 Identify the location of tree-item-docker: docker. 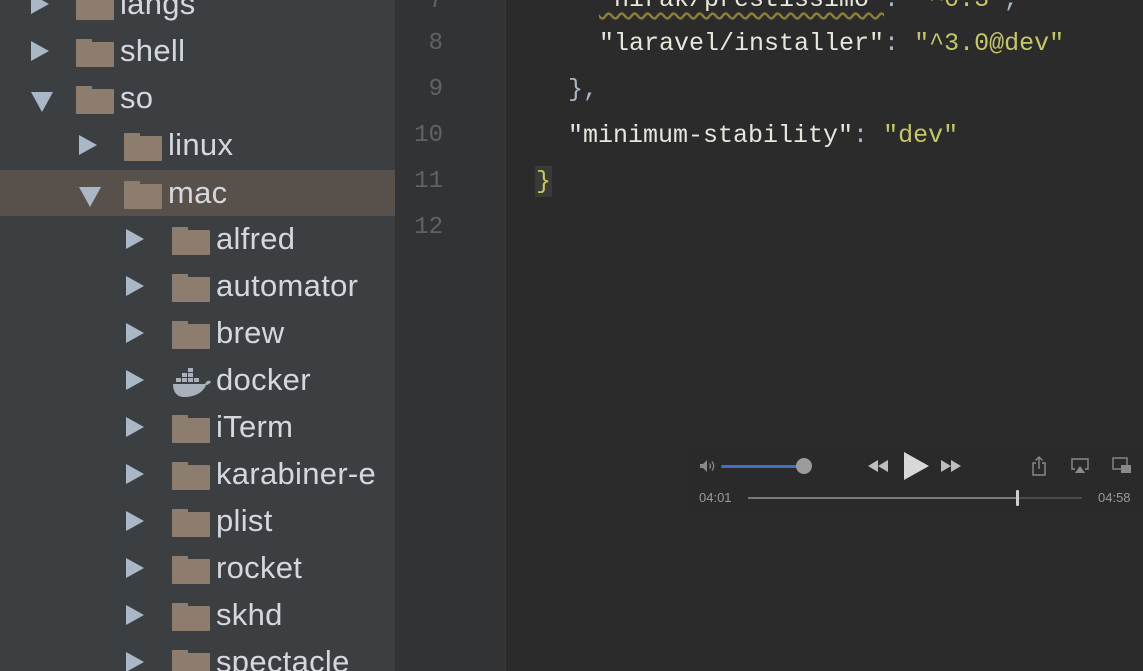
(197, 380).